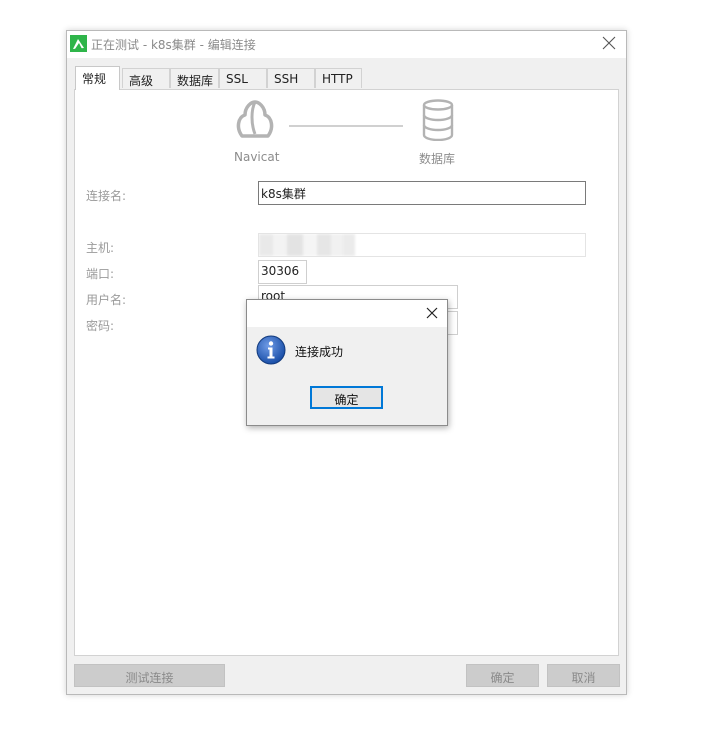  What do you see at coordinates (271, 350) in the screenshot?
I see `info-icon` at bounding box center [271, 350].